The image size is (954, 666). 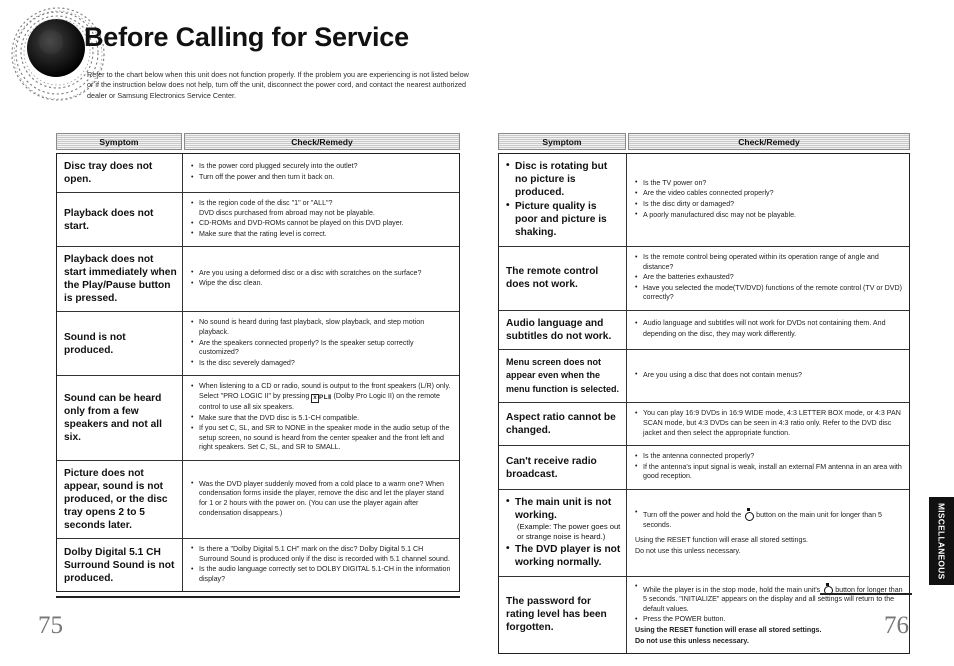 I want to click on stop-button-icon, so click(x=828, y=589).